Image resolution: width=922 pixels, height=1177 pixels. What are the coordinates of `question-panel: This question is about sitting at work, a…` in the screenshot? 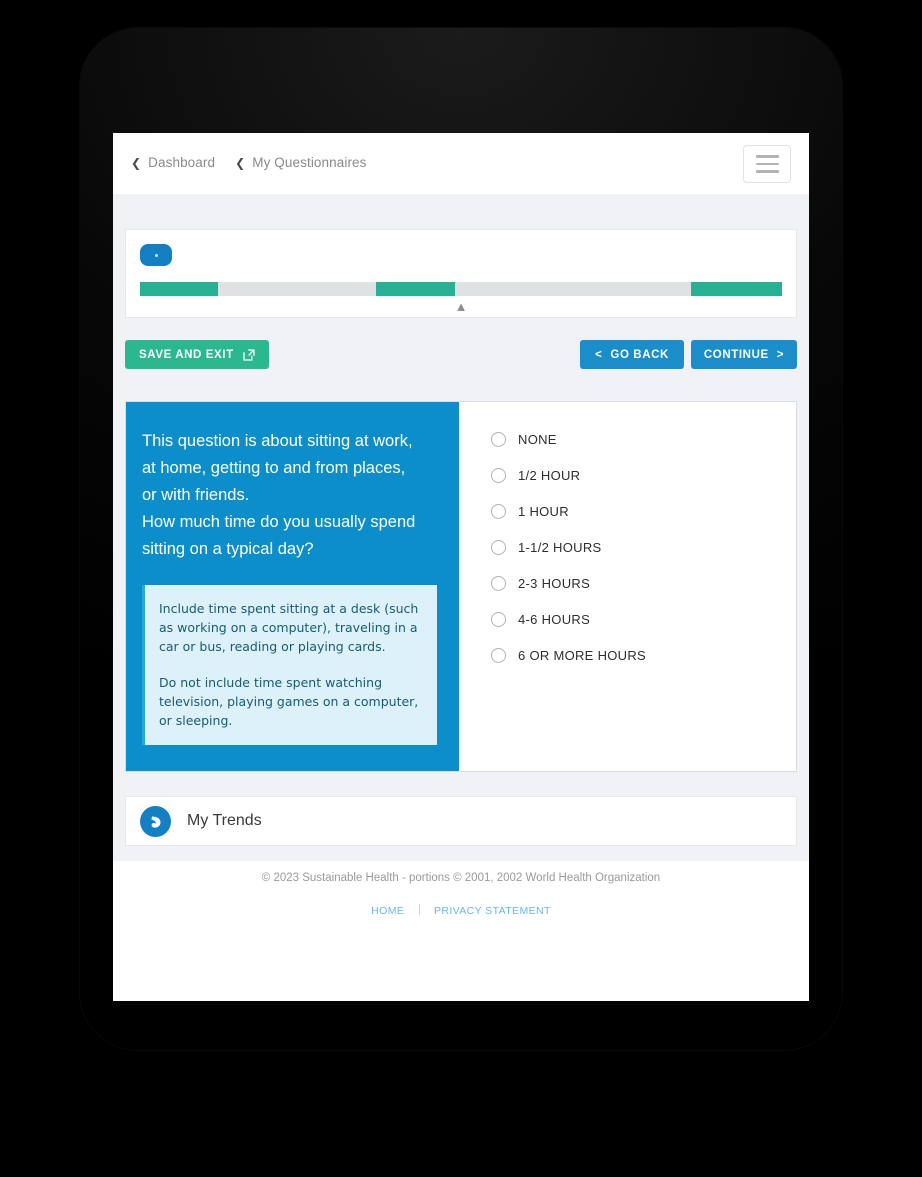 It's located at (292, 586).